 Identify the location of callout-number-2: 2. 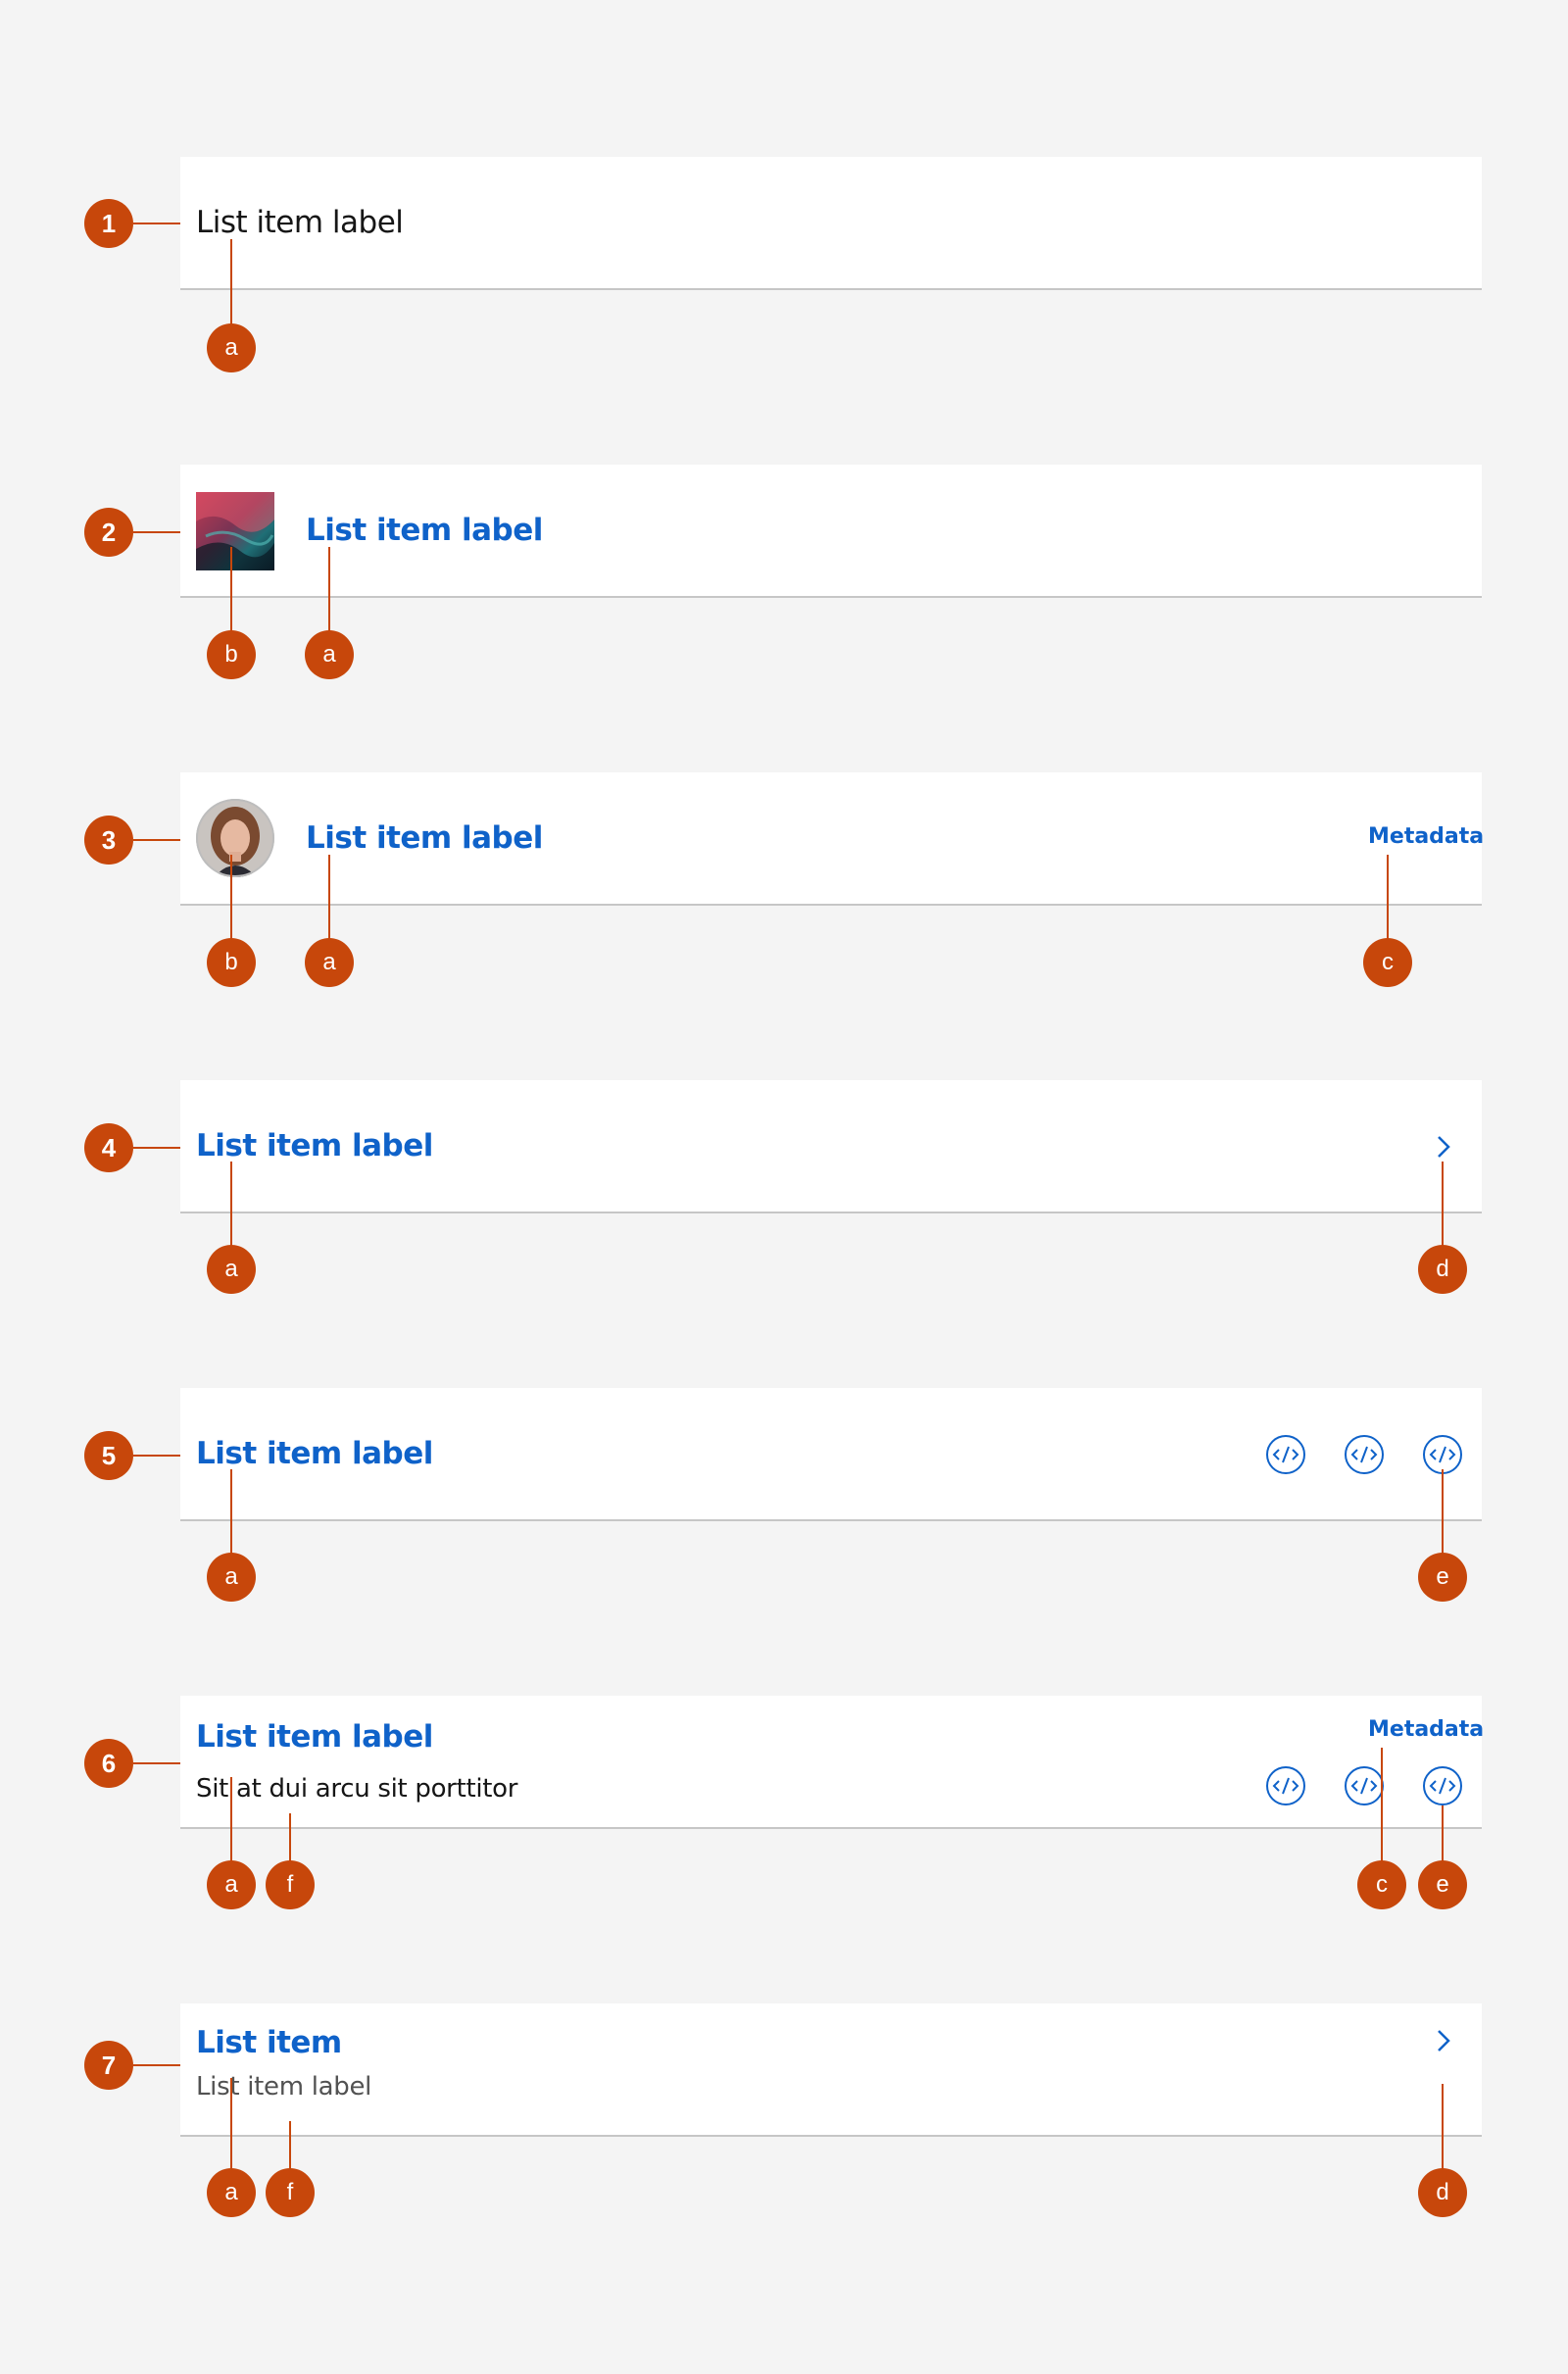
(108, 532).